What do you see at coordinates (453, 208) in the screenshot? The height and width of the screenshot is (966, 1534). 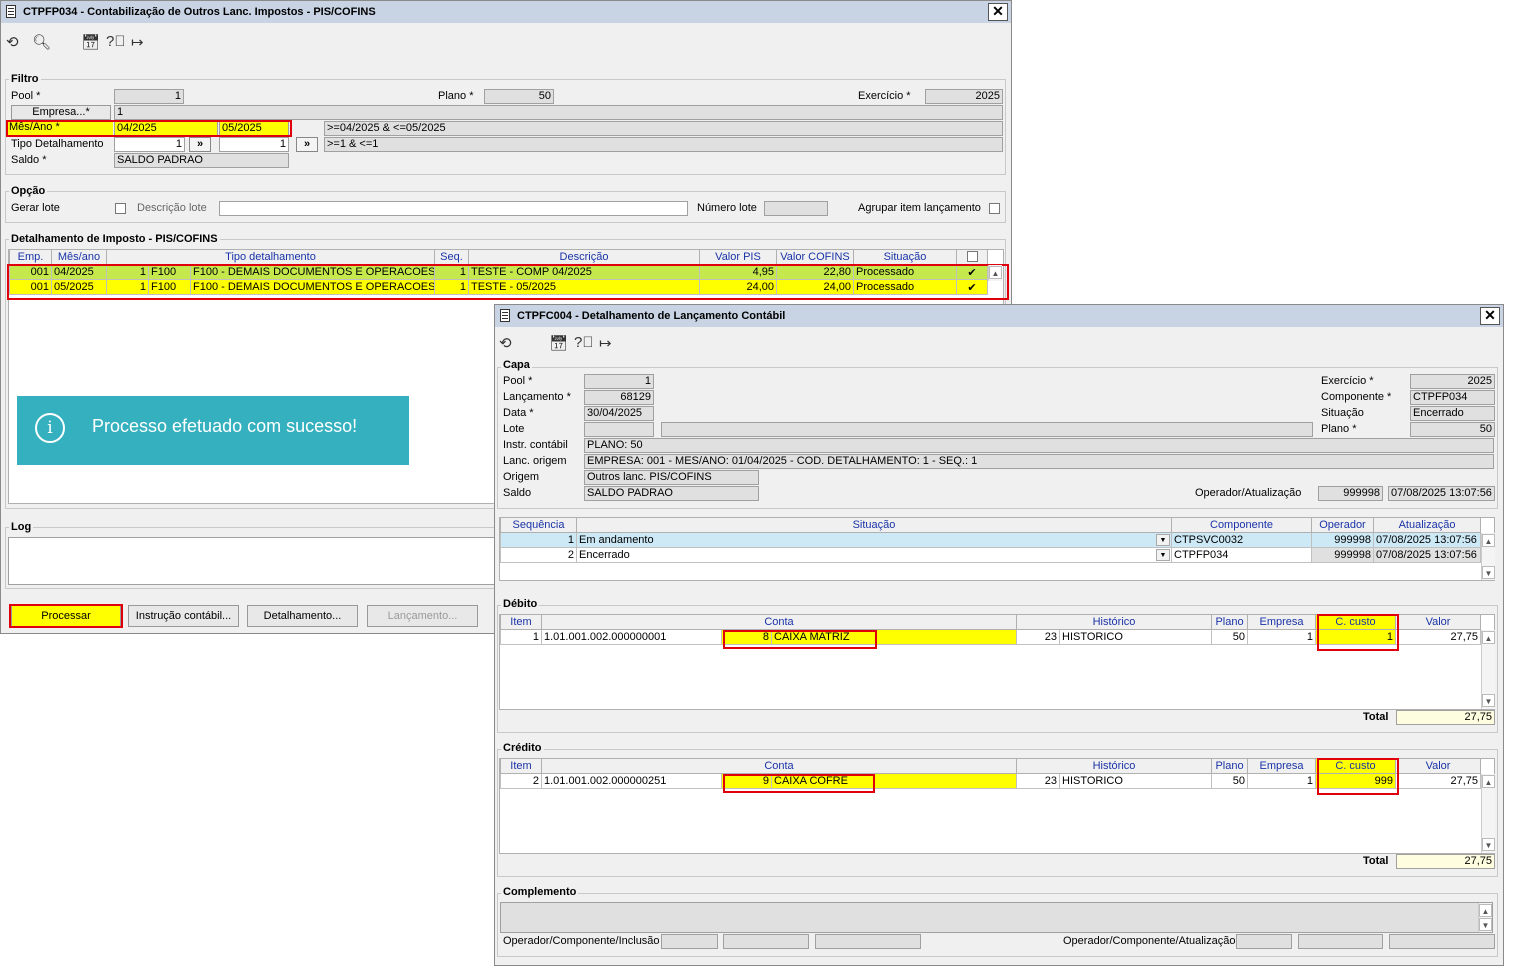 I see `descricao-lote-field` at bounding box center [453, 208].